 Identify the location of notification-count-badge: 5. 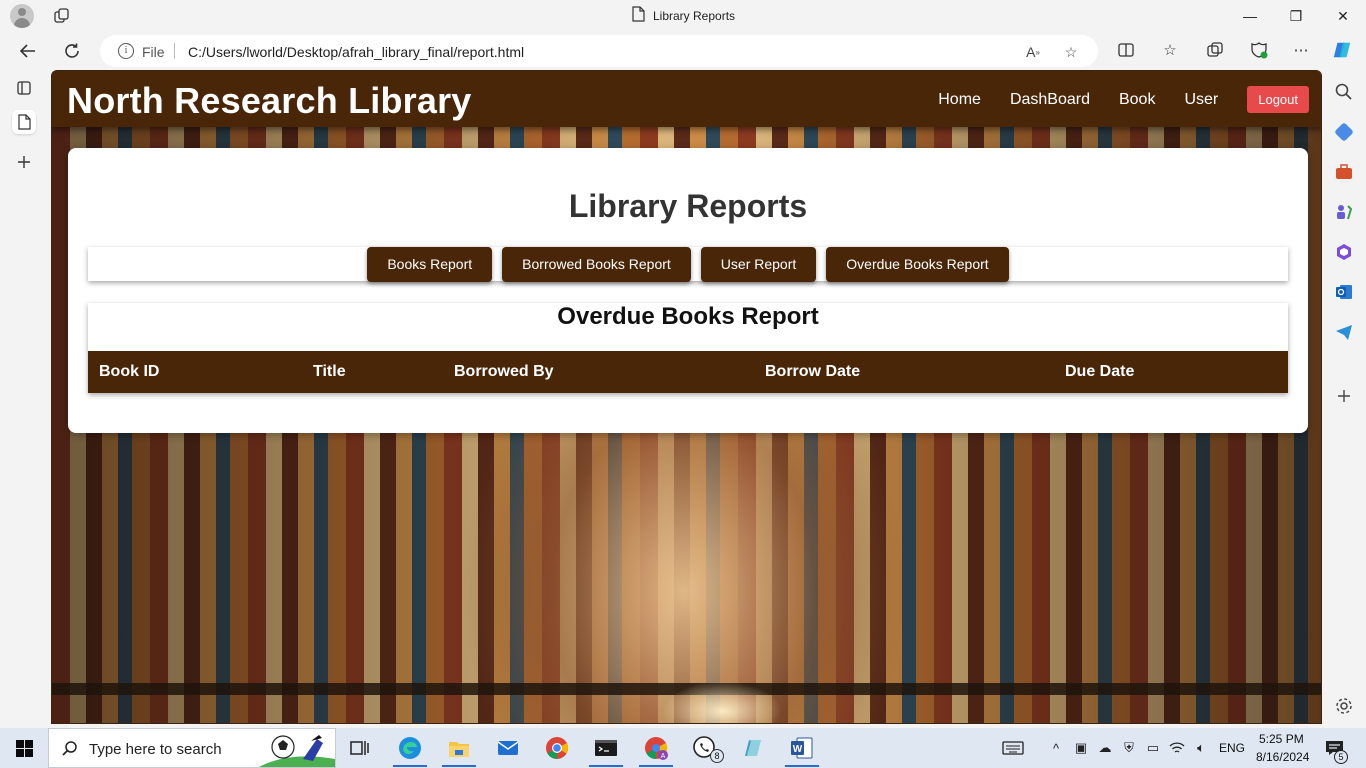
(1341, 757).